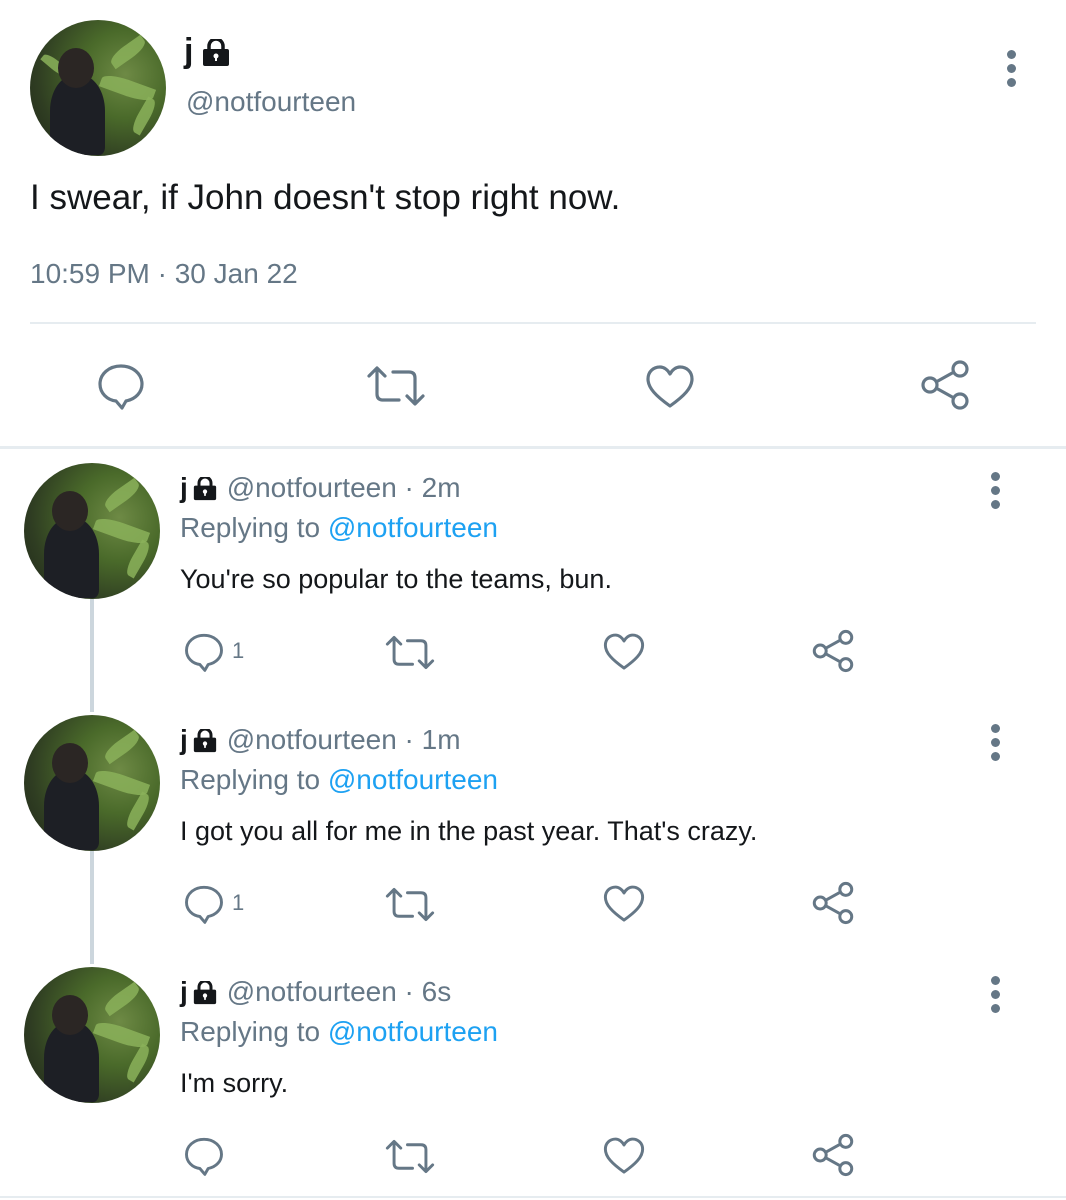 This screenshot has height=1200, width=1066. I want to click on reply-text: You're so popular to the teams, bun., so click(396, 579).